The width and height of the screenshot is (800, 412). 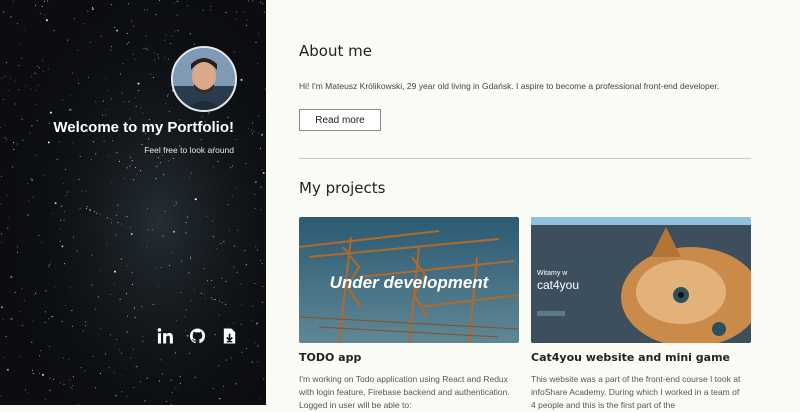 What do you see at coordinates (204, 79) in the screenshot?
I see `avatar` at bounding box center [204, 79].